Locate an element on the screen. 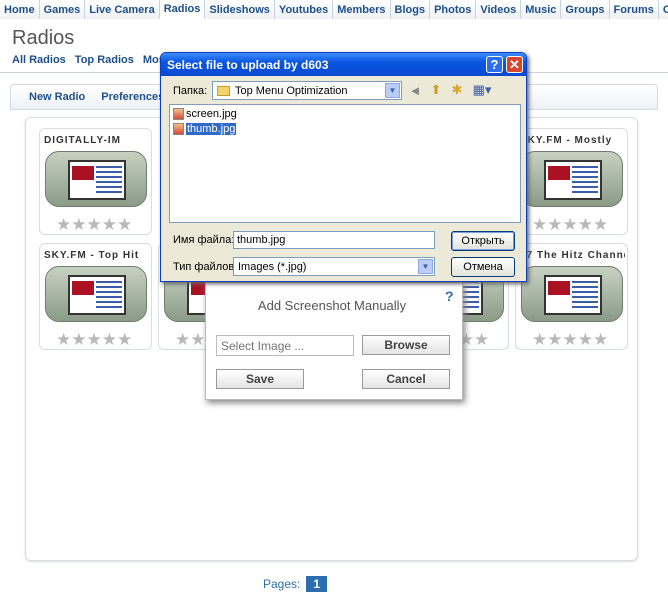  cancel-button: Отмена is located at coordinates (483, 267).